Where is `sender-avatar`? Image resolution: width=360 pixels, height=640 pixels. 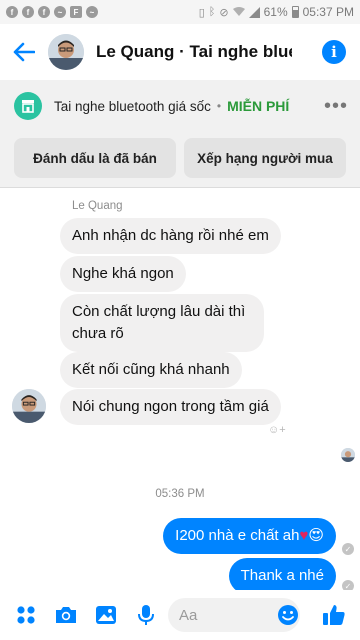
sender-avatar is located at coordinates (29, 406).